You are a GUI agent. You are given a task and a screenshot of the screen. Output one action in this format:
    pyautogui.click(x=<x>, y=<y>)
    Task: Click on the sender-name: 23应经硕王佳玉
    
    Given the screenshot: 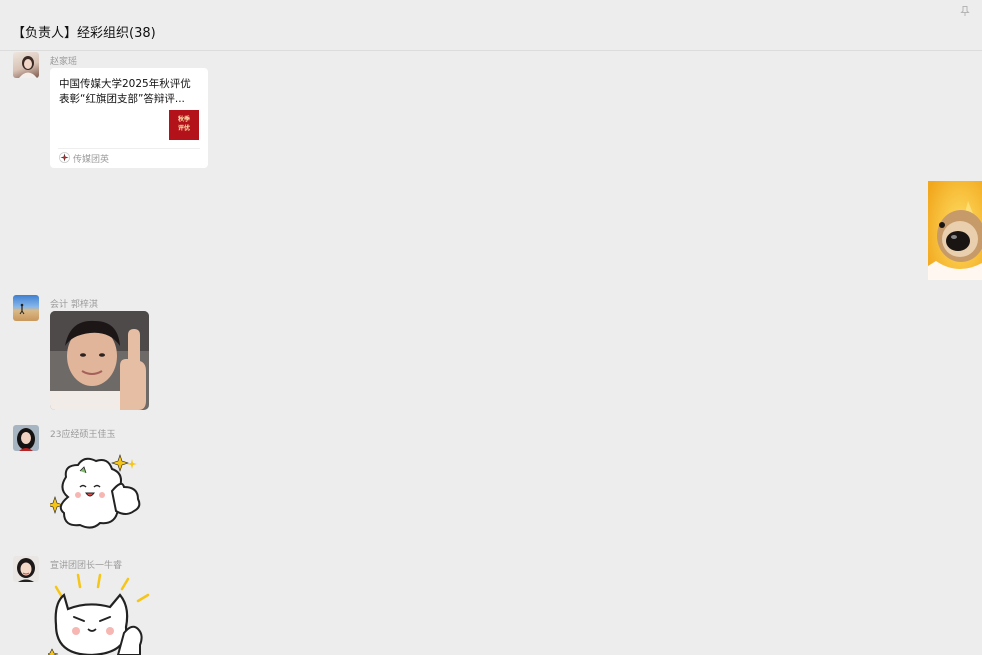 What is the action you would take?
    pyautogui.click(x=83, y=435)
    